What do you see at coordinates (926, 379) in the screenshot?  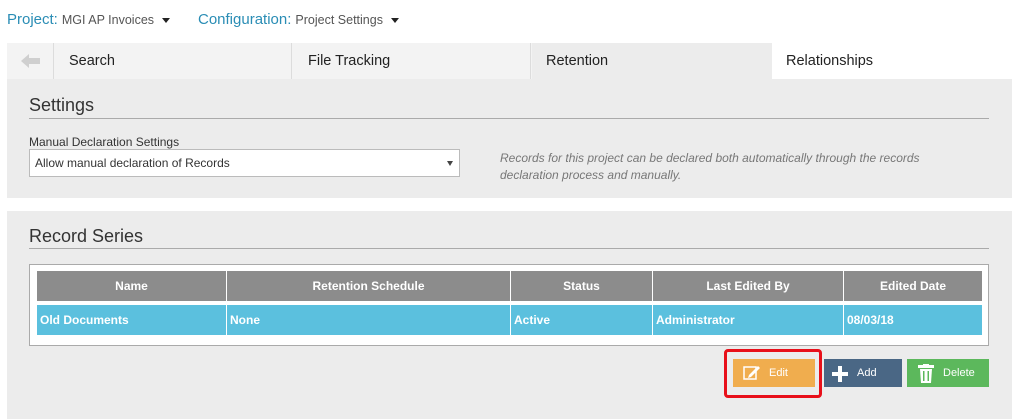 I see `trash-icon` at bounding box center [926, 379].